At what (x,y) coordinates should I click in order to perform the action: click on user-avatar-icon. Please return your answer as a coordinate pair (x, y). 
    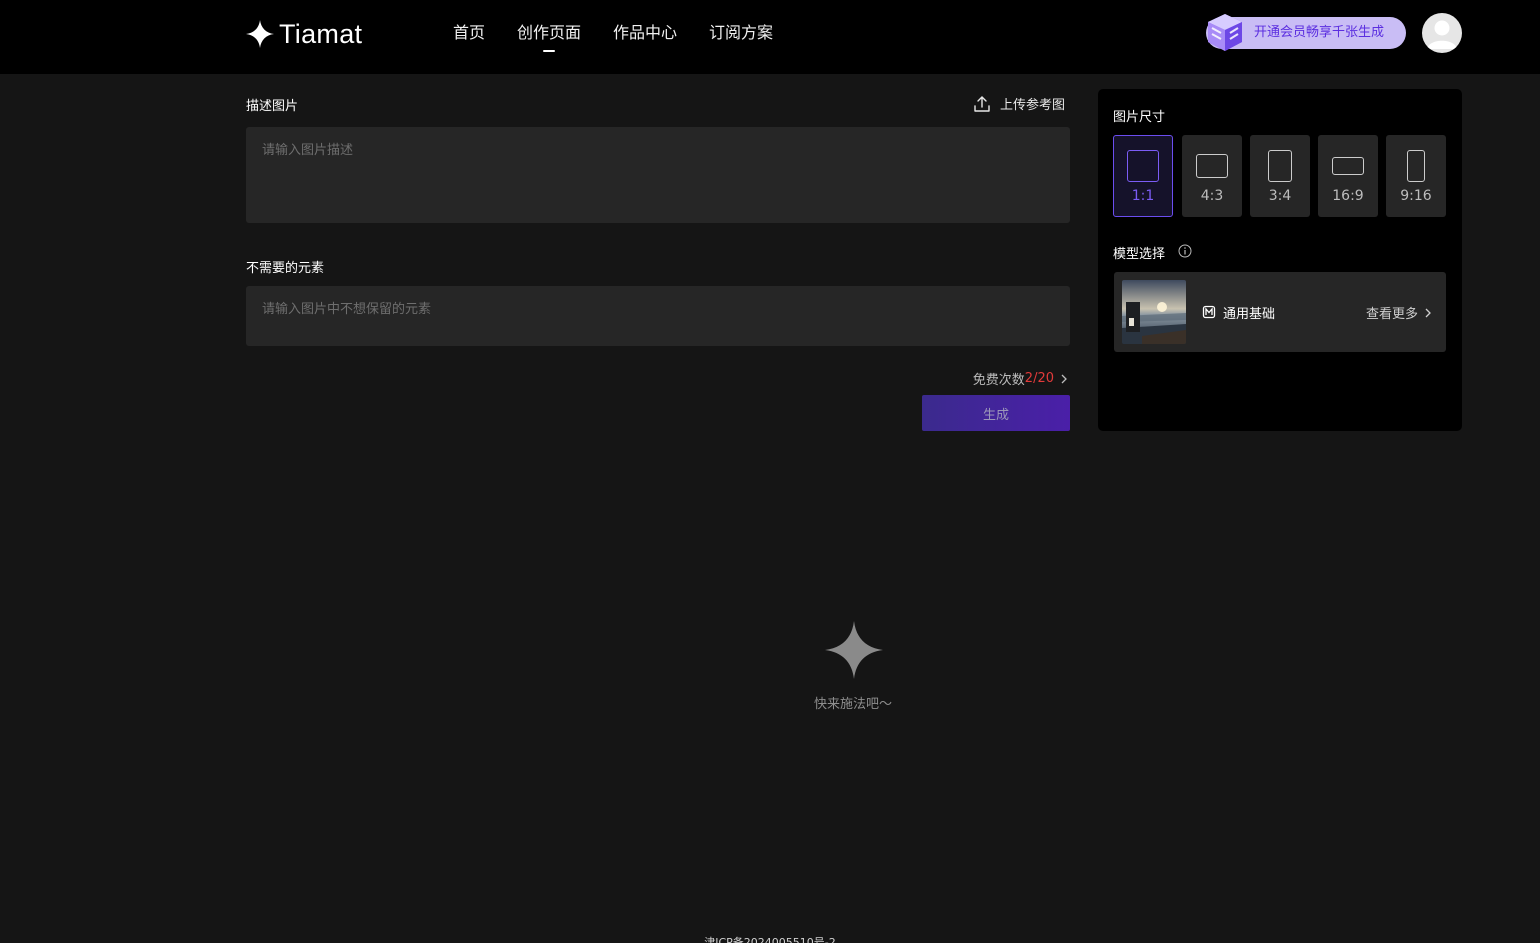
    Looking at the image, I should click on (1442, 34).